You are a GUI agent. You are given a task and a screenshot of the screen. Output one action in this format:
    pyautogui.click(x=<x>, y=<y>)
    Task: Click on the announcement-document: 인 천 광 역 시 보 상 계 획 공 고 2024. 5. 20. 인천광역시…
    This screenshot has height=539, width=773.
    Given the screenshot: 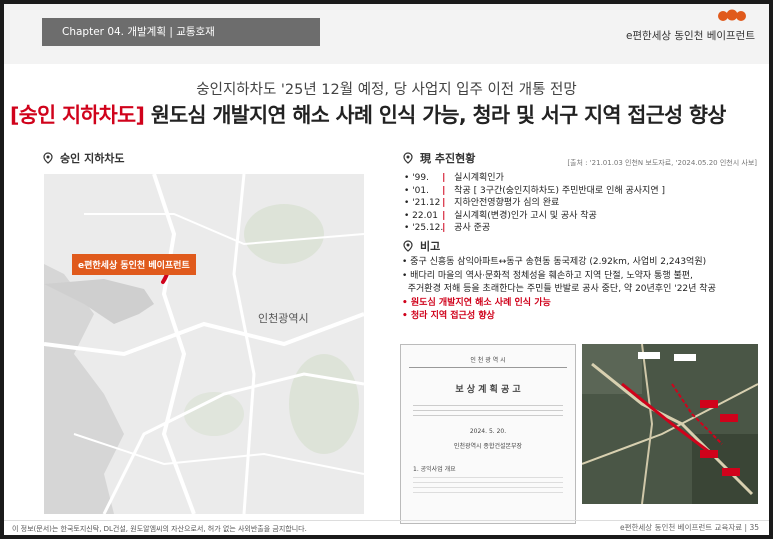 What is the action you would take?
    pyautogui.click(x=488, y=434)
    